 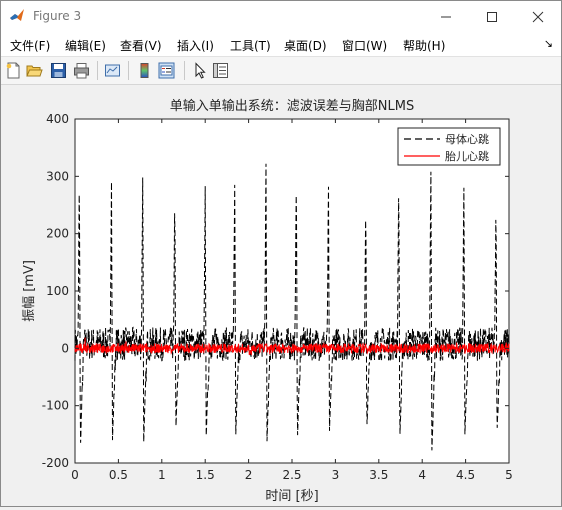 I want to click on menu-help: 帮助(H), so click(x=424, y=45).